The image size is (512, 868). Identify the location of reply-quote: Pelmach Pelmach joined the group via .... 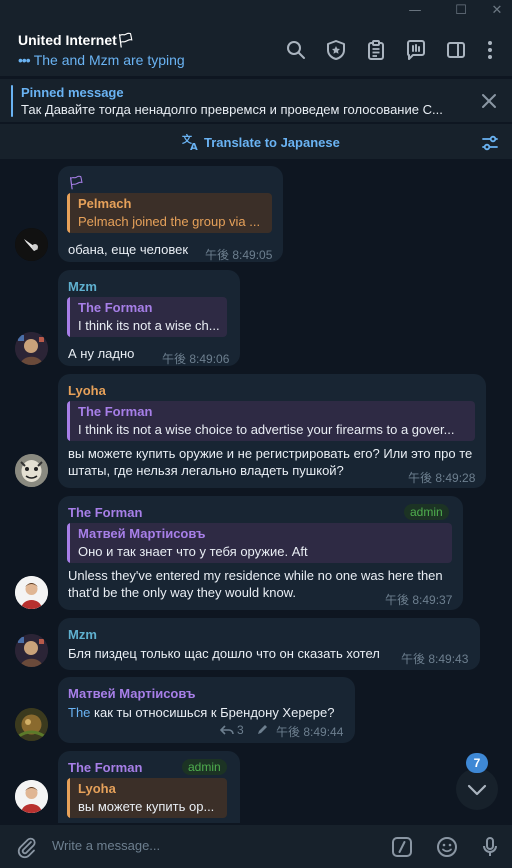
(169, 213).